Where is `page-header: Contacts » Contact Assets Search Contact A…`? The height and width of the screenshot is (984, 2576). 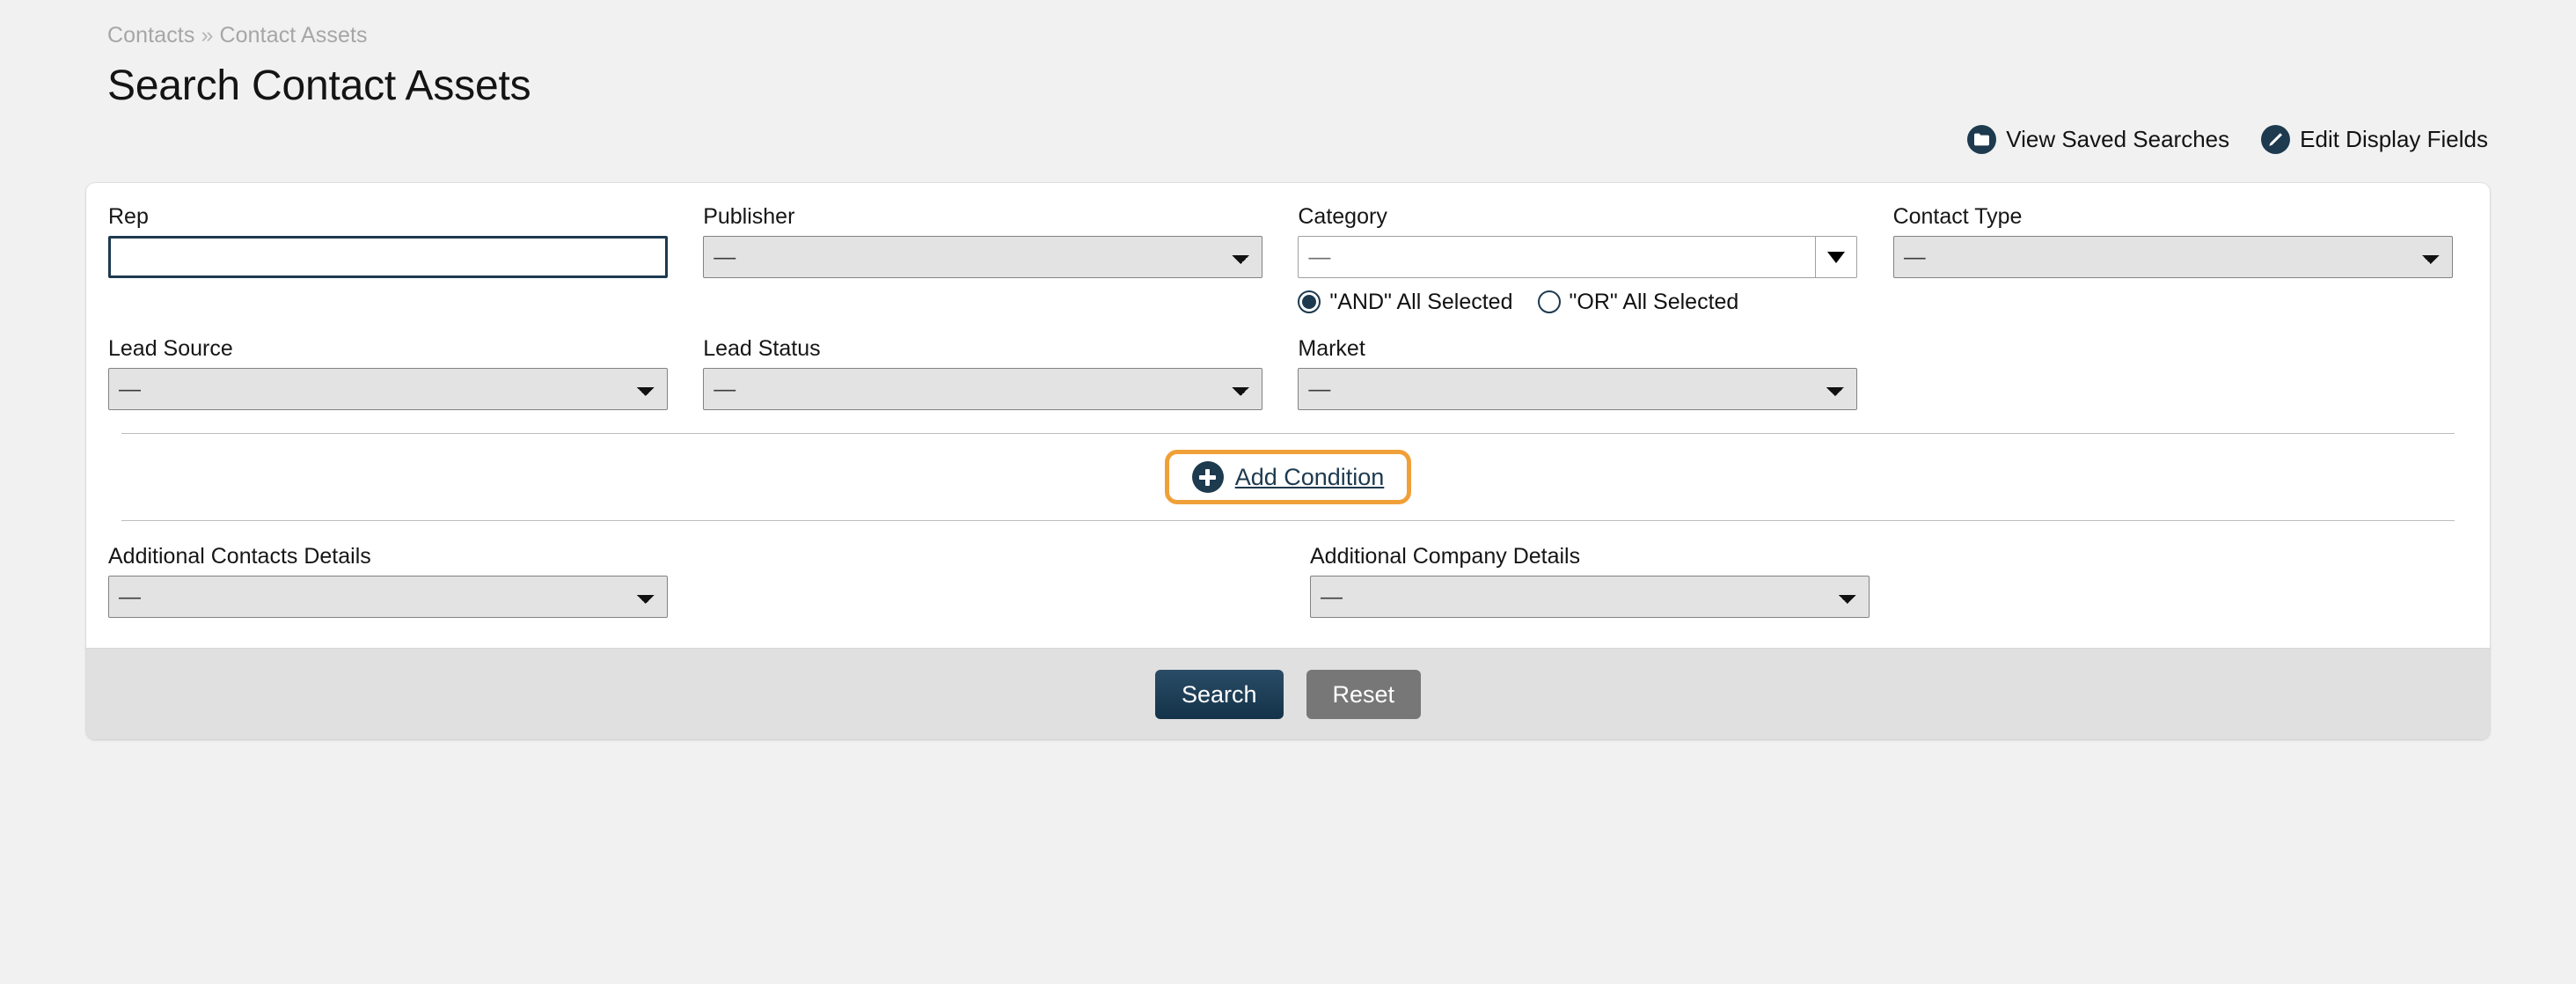 page-header: Contacts » Contact Assets Search Contact A… is located at coordinates (1288, 54).